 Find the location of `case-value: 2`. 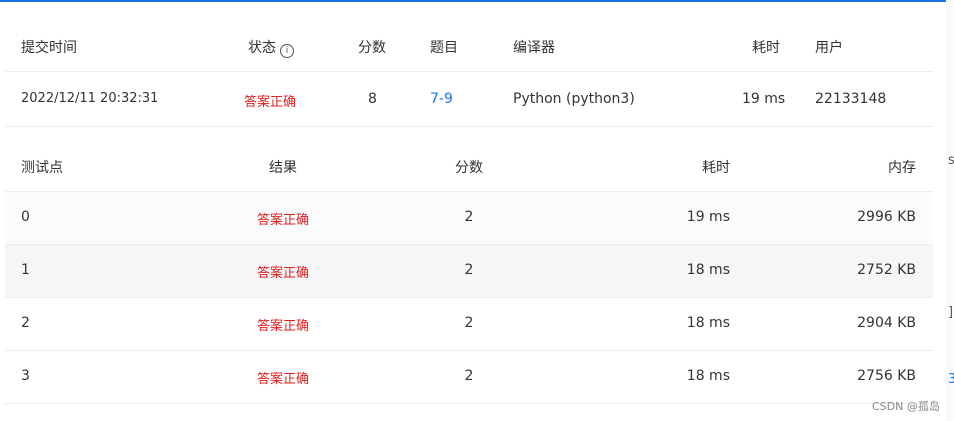

case-value: 2 is located at coordinates (25, 323).